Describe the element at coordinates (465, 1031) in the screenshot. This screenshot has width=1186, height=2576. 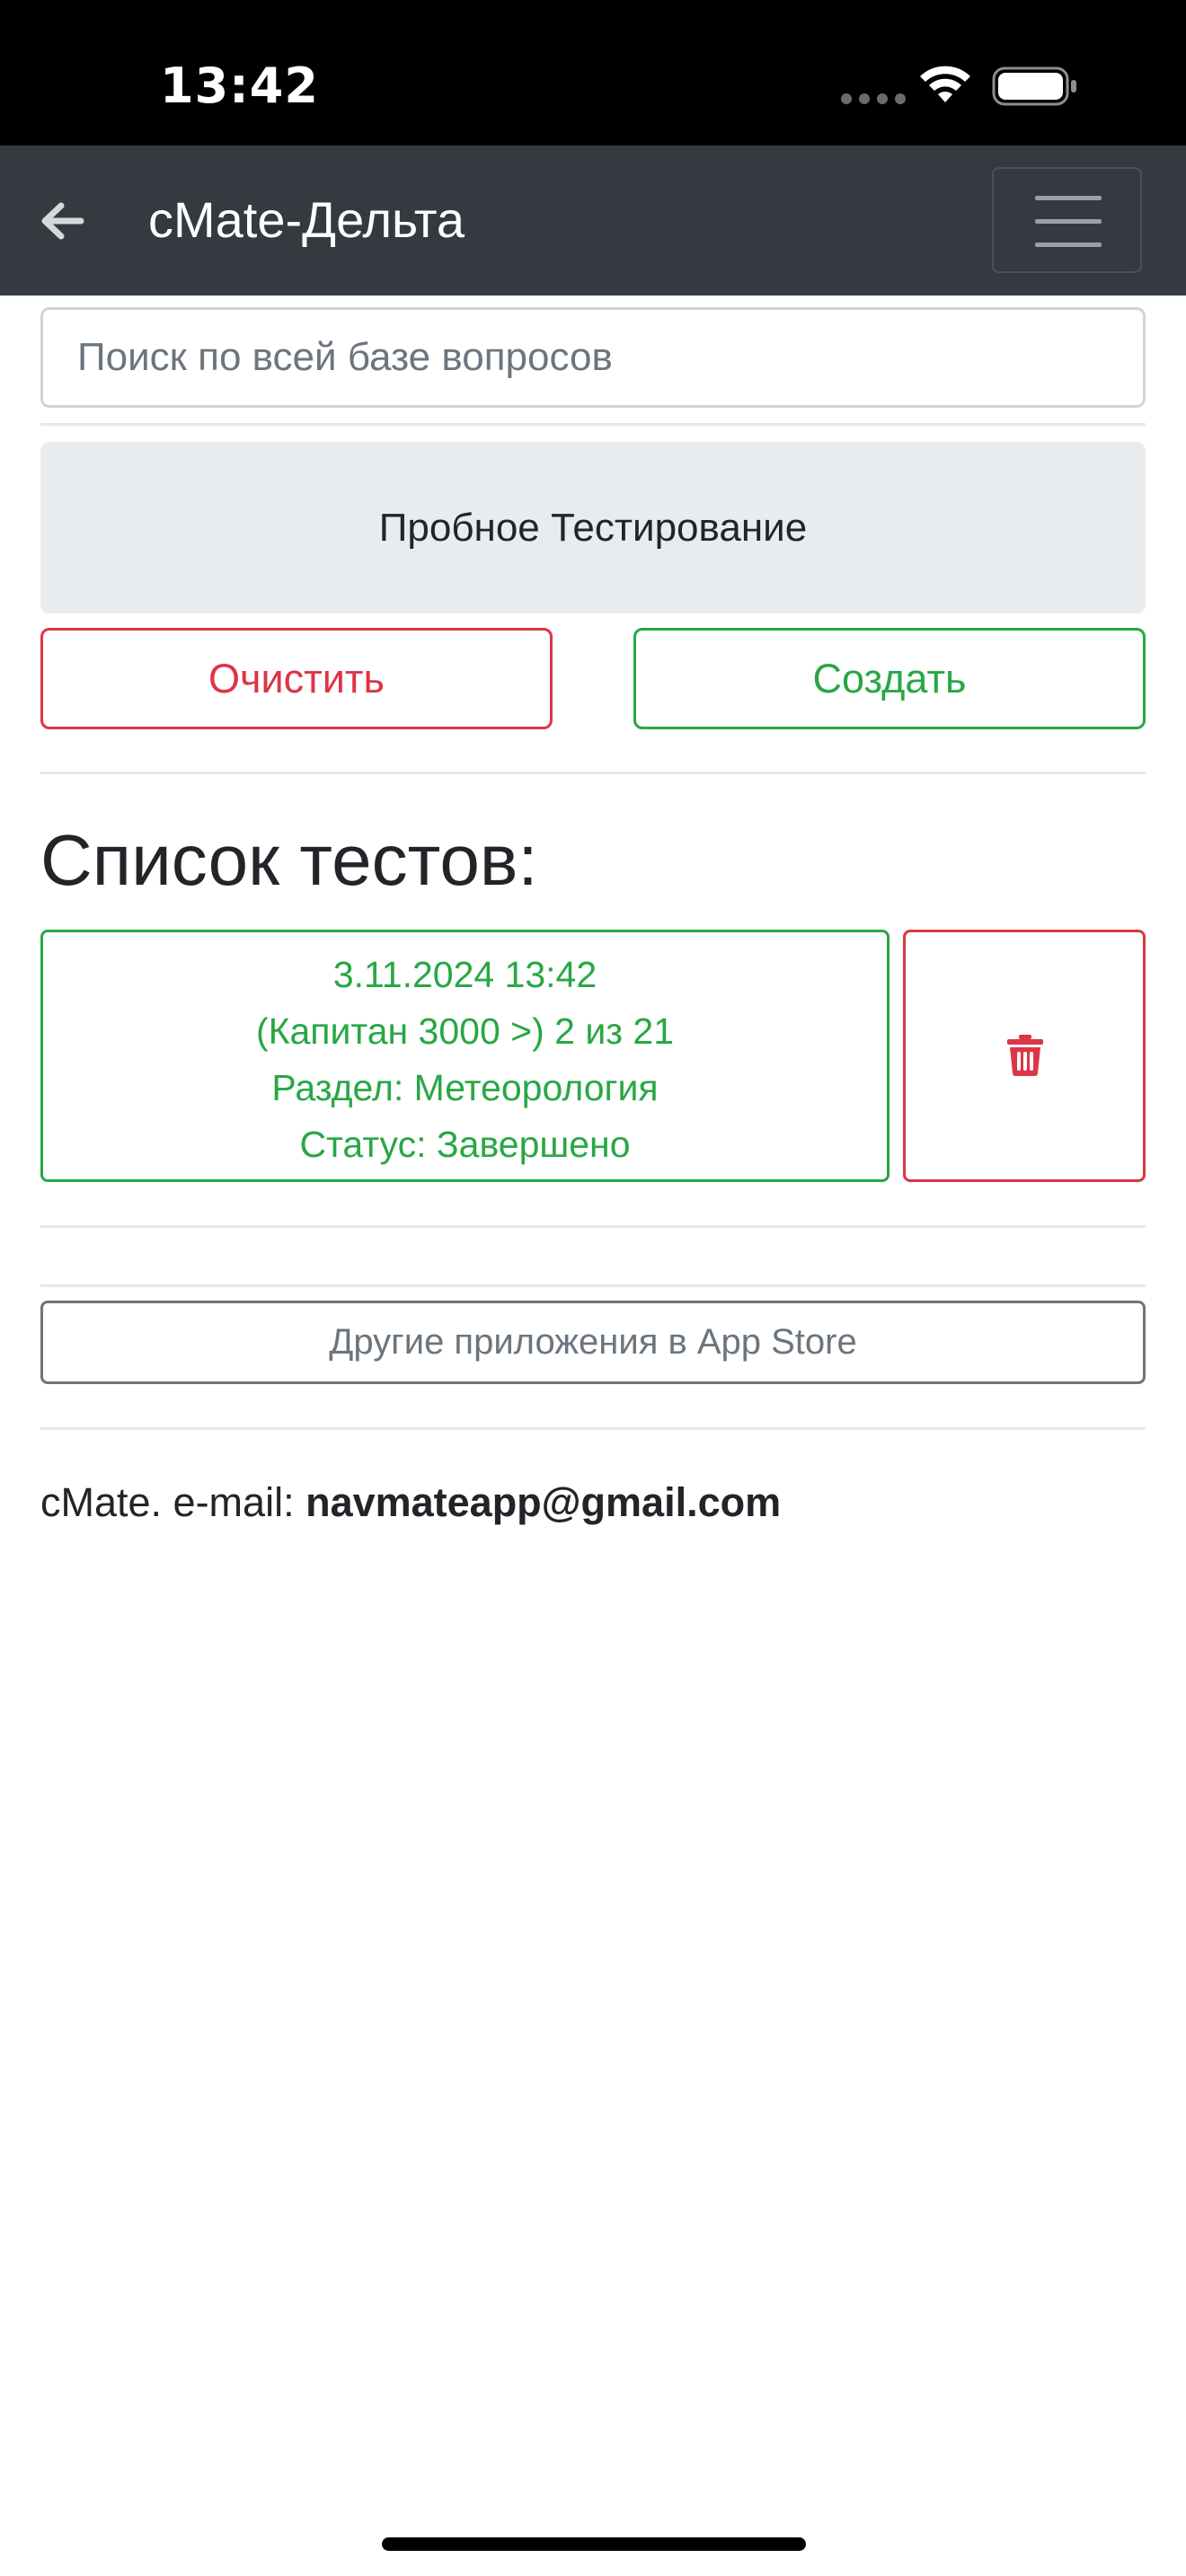
I see `test-progress: (Капитан 3000 >) 2 из 21` at that location.